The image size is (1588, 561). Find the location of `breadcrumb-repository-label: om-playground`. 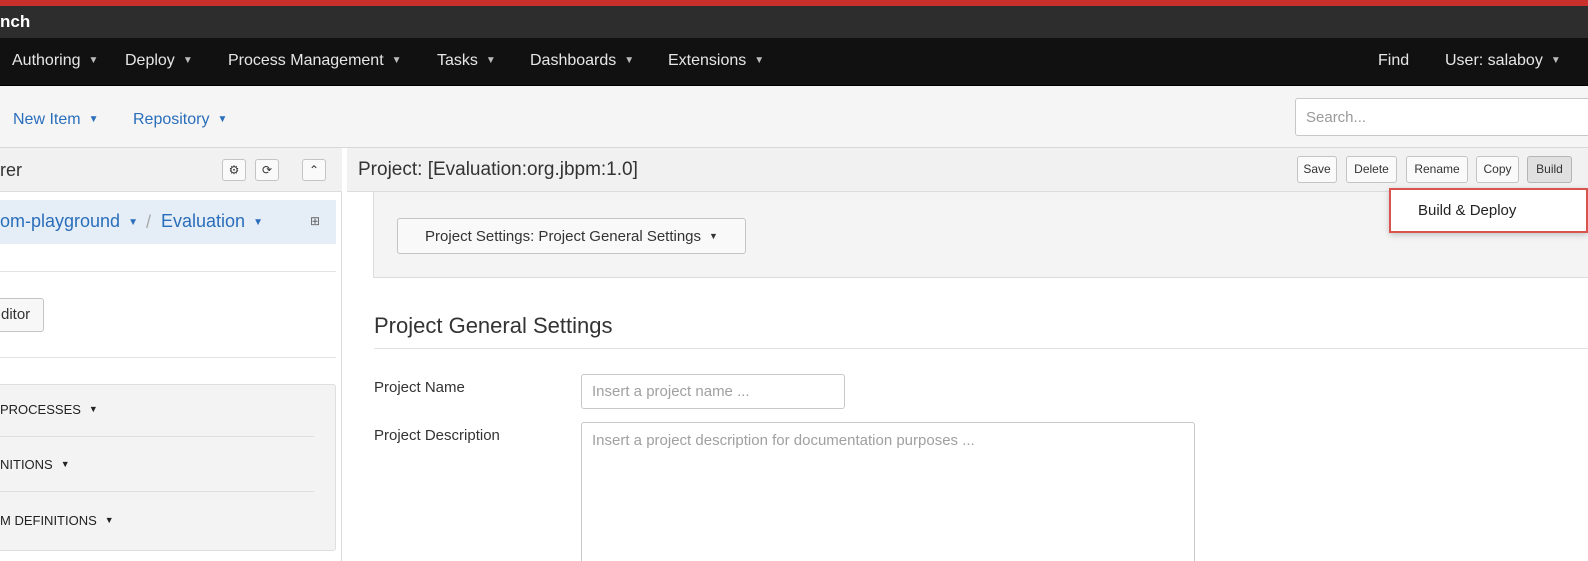

breadcrumb-repository-label: om-playground is located at coordinates (60, 221).